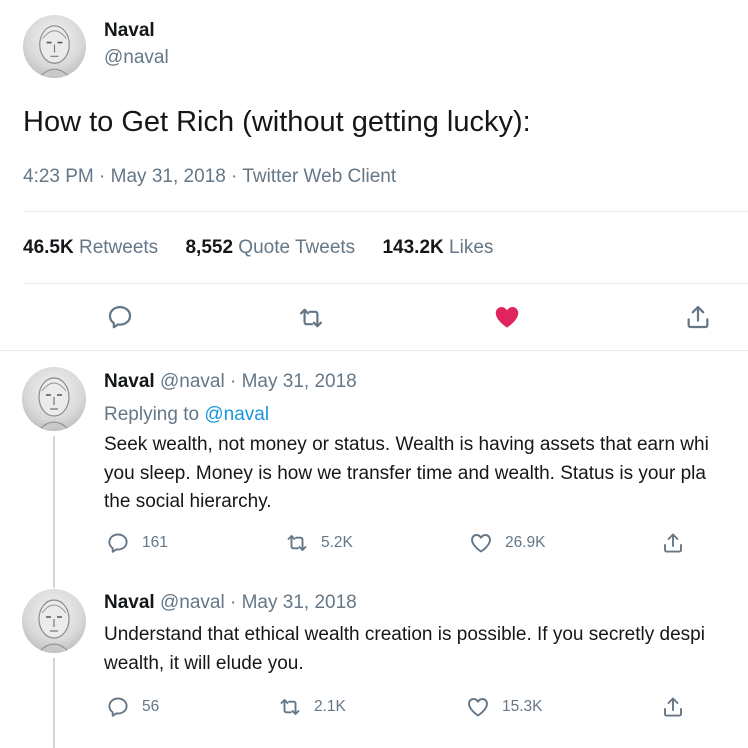 The image size is (748, 748). What do you see at coordinates (137, 543) in the screenshot?
I see `reply-button: 161` at bounding box center [137, 543].